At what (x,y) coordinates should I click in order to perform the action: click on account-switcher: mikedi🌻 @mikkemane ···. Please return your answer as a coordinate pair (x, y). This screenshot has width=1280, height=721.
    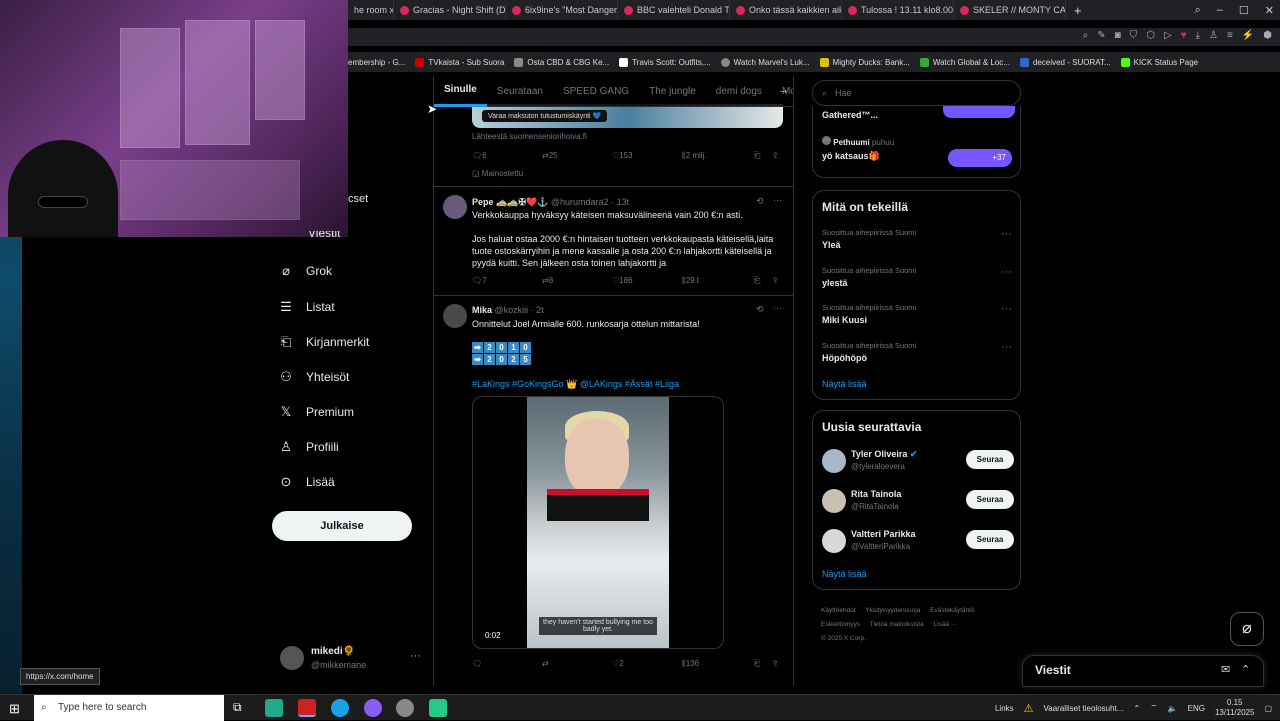
    Looking at the image, I should click on (355, 658).